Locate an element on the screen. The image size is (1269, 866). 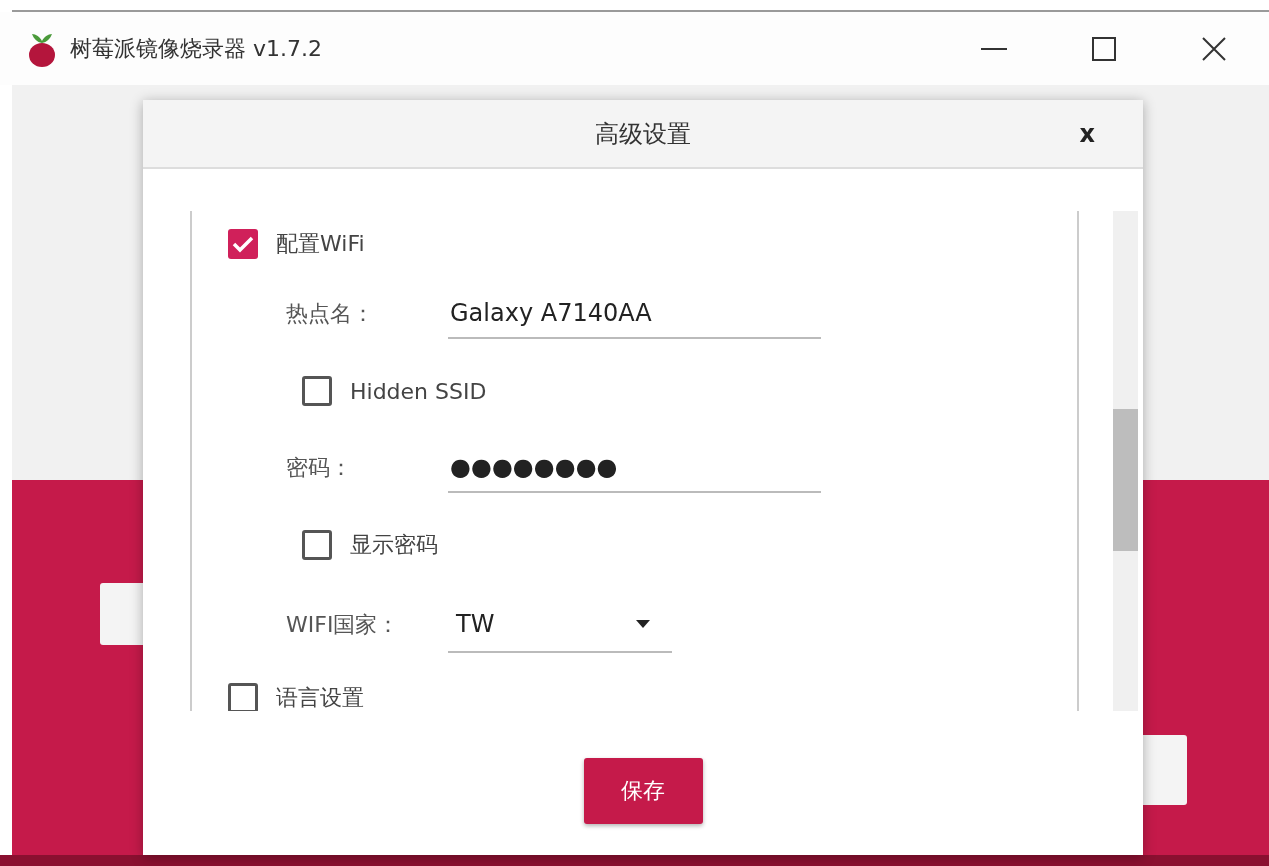
input-field: Galaxy A7140AA is located at coordinates (634, 314).